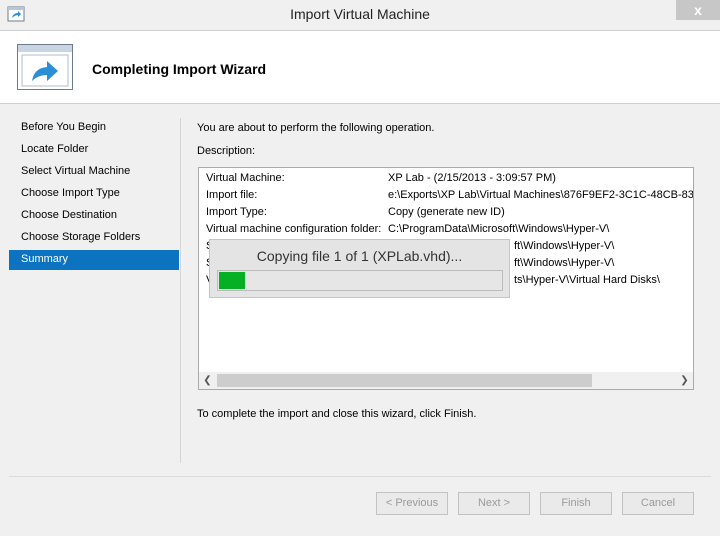  What do you see at coordinates (94, 239) in the screenshot?
I see `nav-item-choose-storage-folders: Choose Storage Folders` at bounding box center [94, 239].